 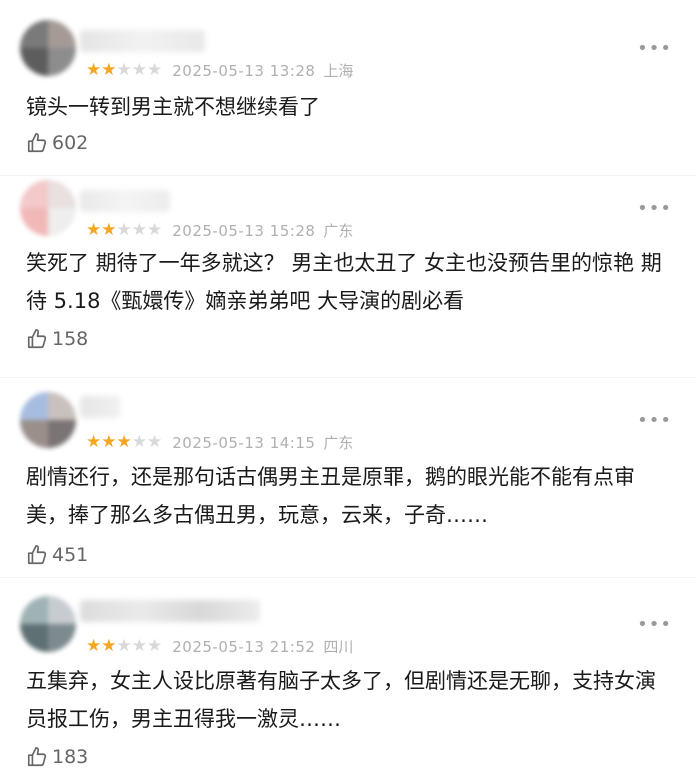 What do you see at coordinates (70, 339) in the screenshot?
I see `like-count: 158` at bounding box center [70, 339].